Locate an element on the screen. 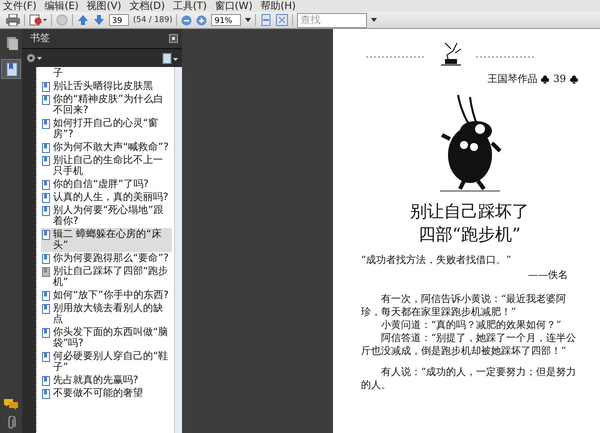  bookmark-item: 你的自信“虚胖”了吗? is located at coordinates (106, 184).